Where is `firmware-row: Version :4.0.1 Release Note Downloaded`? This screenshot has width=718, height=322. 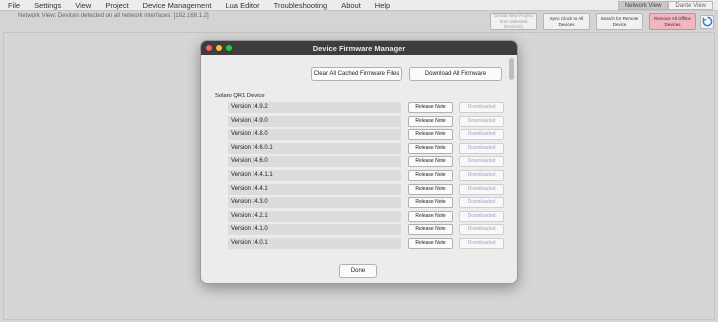
firmware-row: Version :4.0.1 Release Note Downloaded is located at coordinates (359, 244).